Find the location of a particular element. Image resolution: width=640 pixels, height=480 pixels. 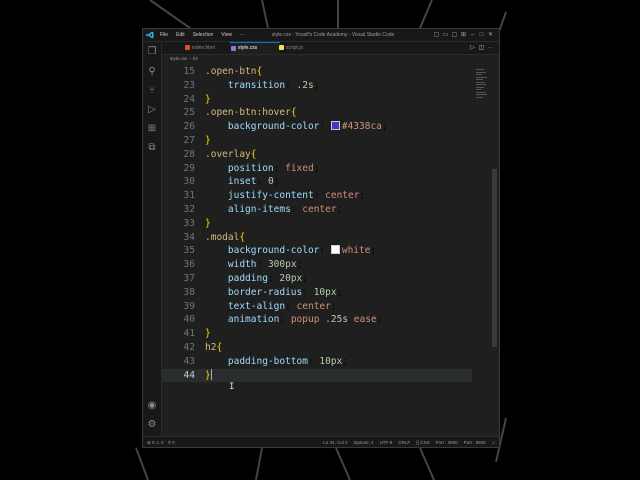

code-line: 34 .modal{ is located at coordinates (317, 238).